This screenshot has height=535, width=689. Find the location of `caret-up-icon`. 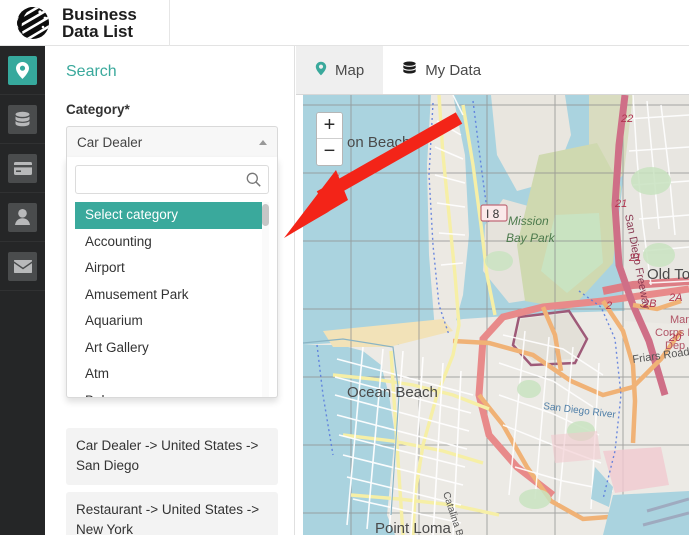

caret-up-icon is located at coordinates (263, 142).